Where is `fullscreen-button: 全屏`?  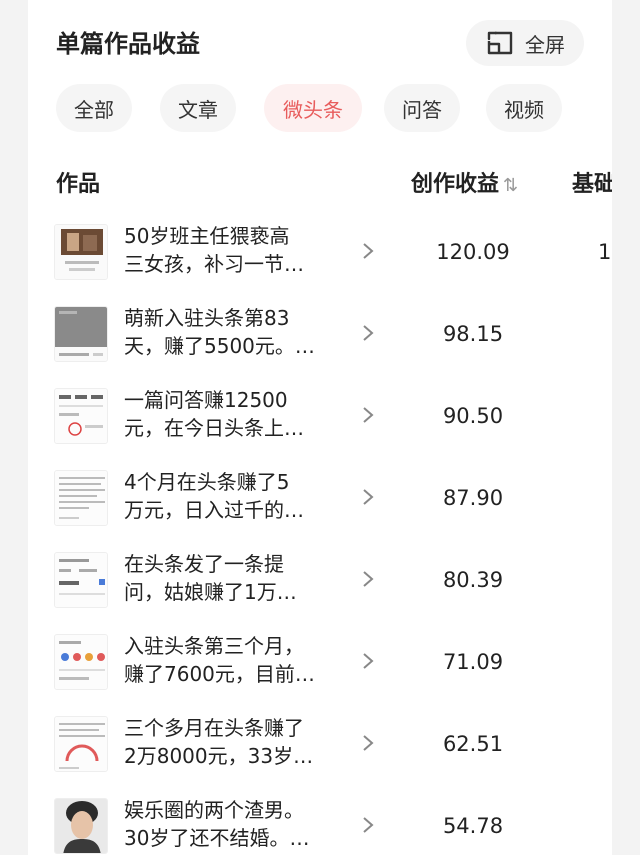 fullscreen-button: 全屏 is located at coordinates (525, 43).